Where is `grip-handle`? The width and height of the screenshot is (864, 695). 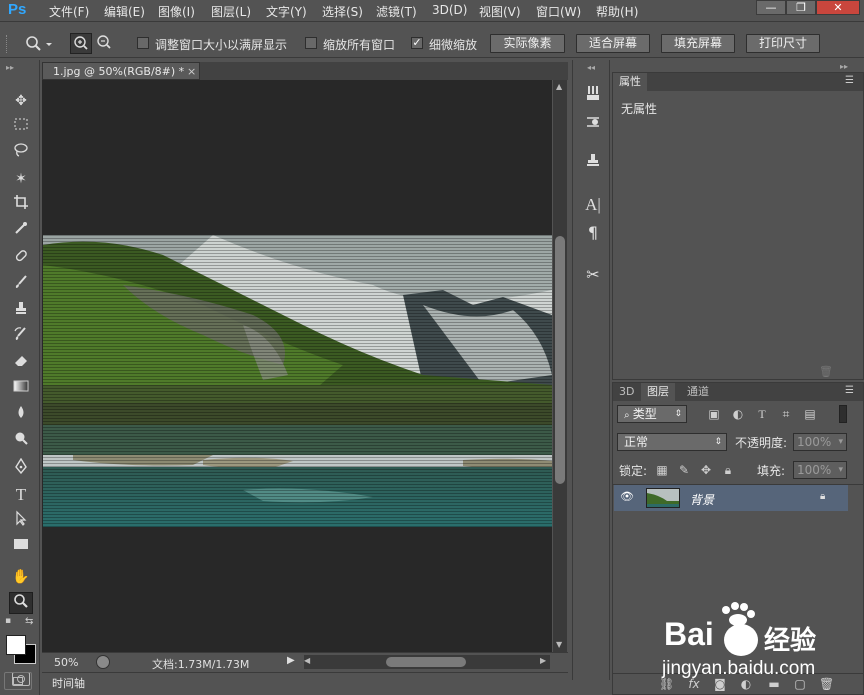
grip-handle is located at coordinates (7, 44).